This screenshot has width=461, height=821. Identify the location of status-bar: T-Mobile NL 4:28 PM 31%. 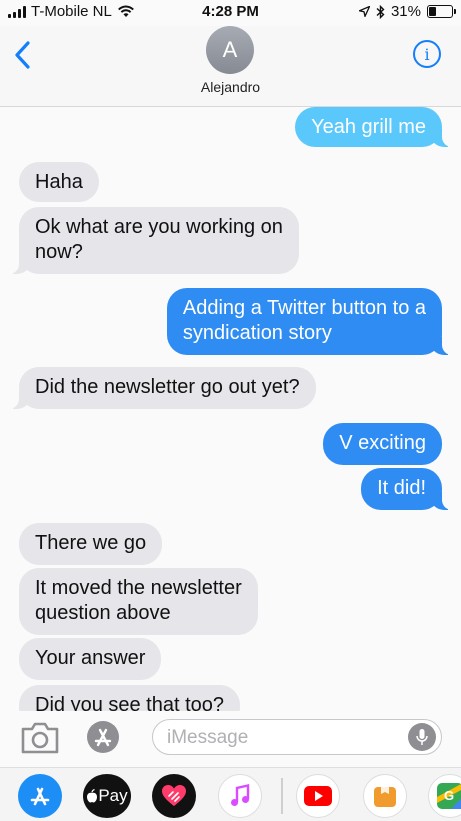
(230, 13).